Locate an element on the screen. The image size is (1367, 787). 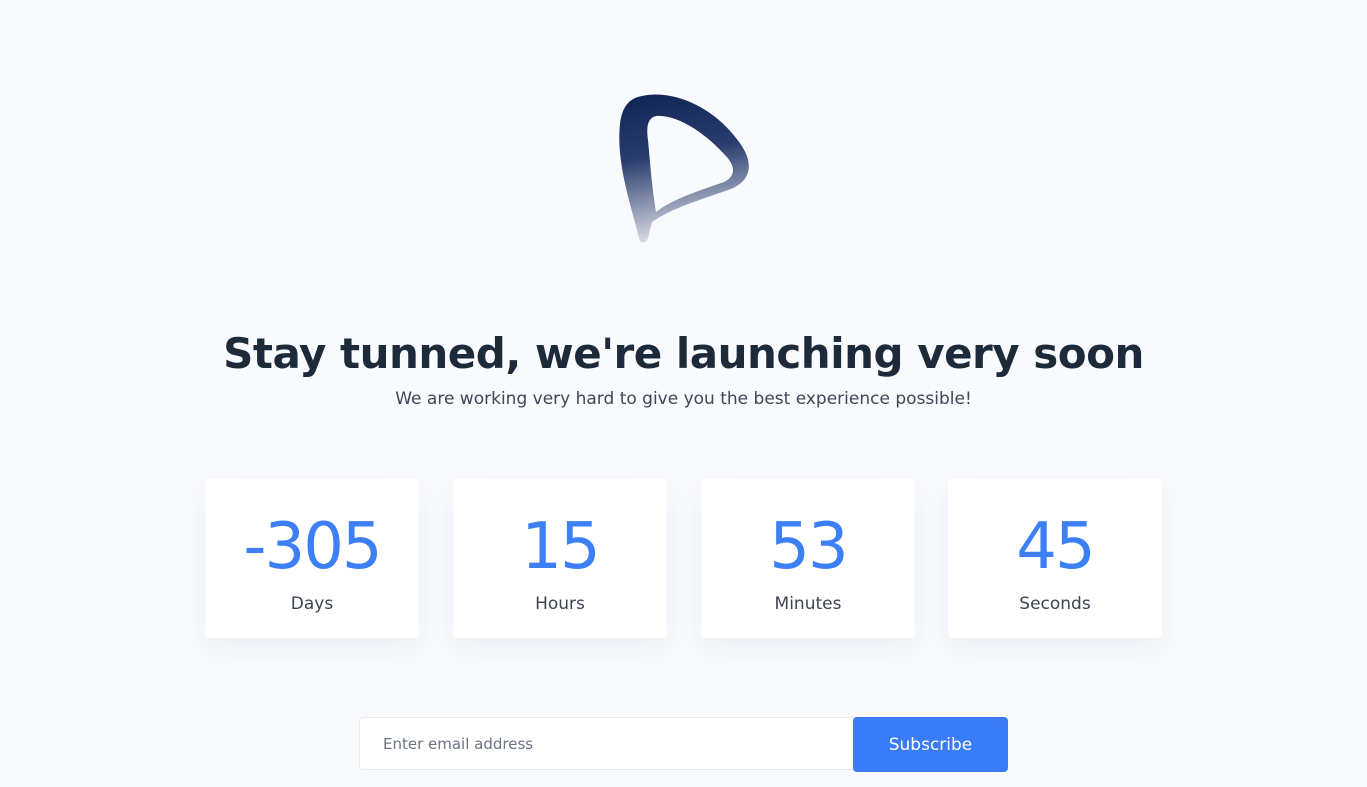
countdown-minutes-card: 53 Minutes is located at coordinates (808, 558).